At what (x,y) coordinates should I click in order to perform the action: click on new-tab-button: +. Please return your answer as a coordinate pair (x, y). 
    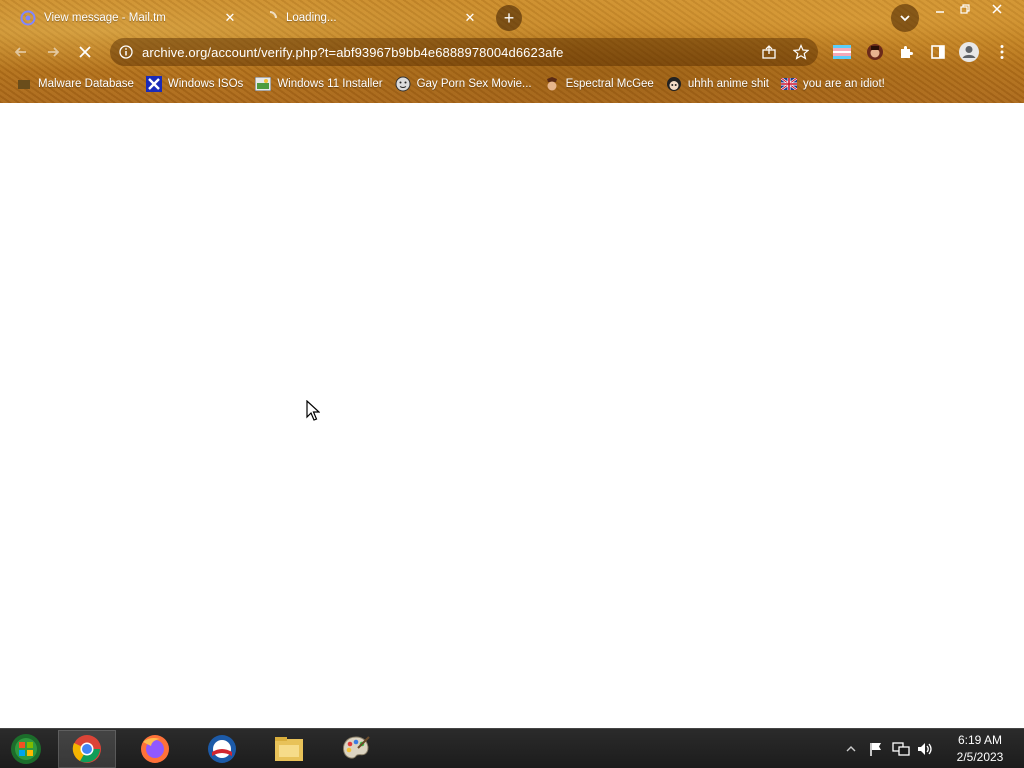
    Looking at the image, I should click on (509, 18).